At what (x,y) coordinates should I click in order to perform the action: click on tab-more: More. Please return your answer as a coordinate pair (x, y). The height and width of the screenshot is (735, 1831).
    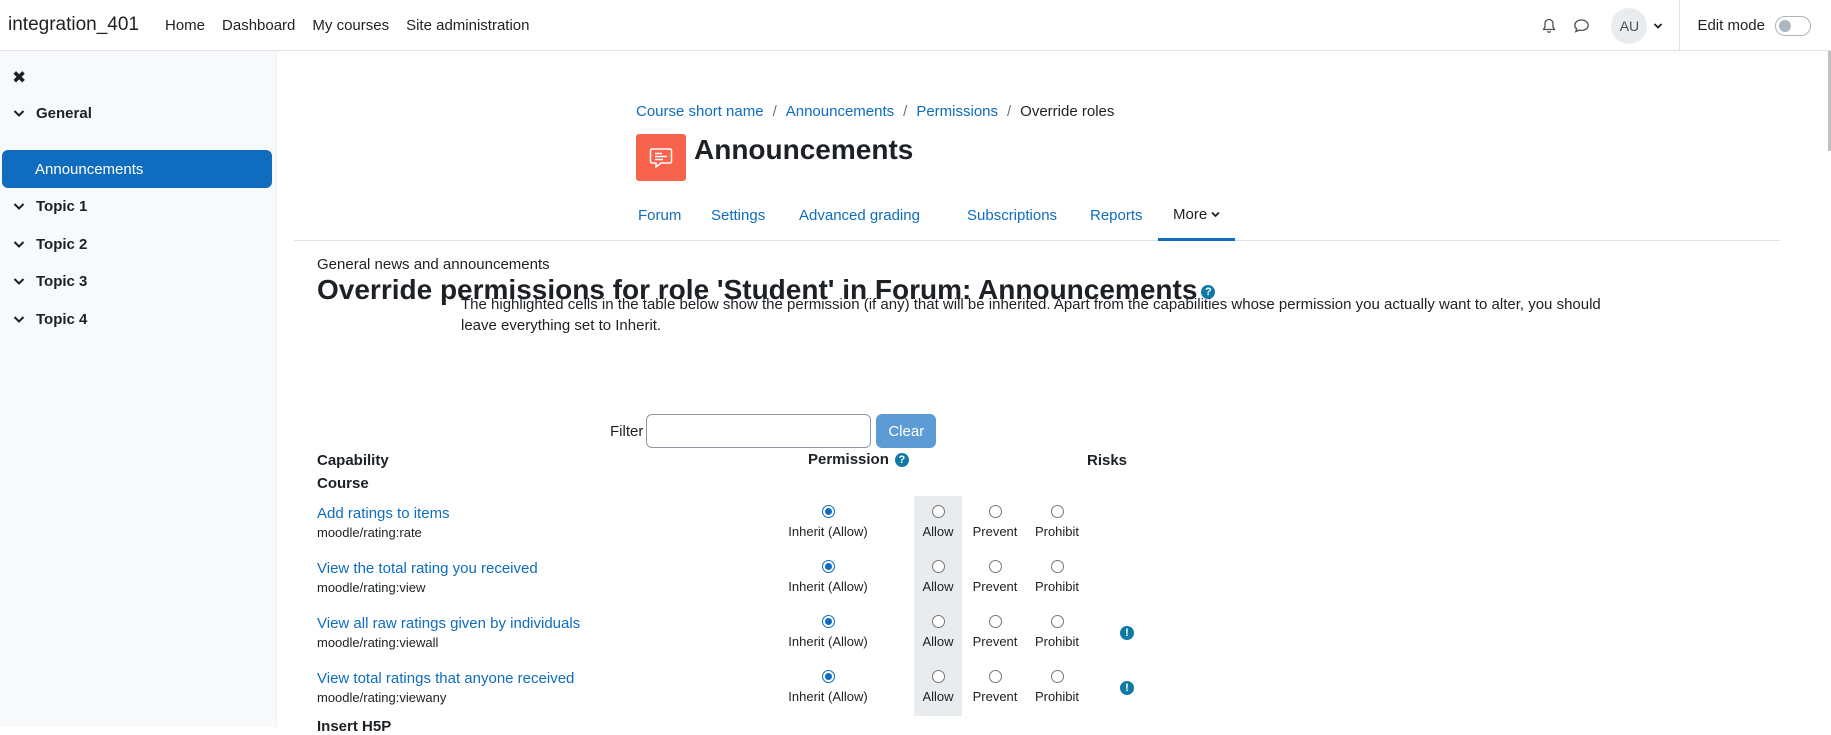
    Looking at the image, I should click on (1197, 215).